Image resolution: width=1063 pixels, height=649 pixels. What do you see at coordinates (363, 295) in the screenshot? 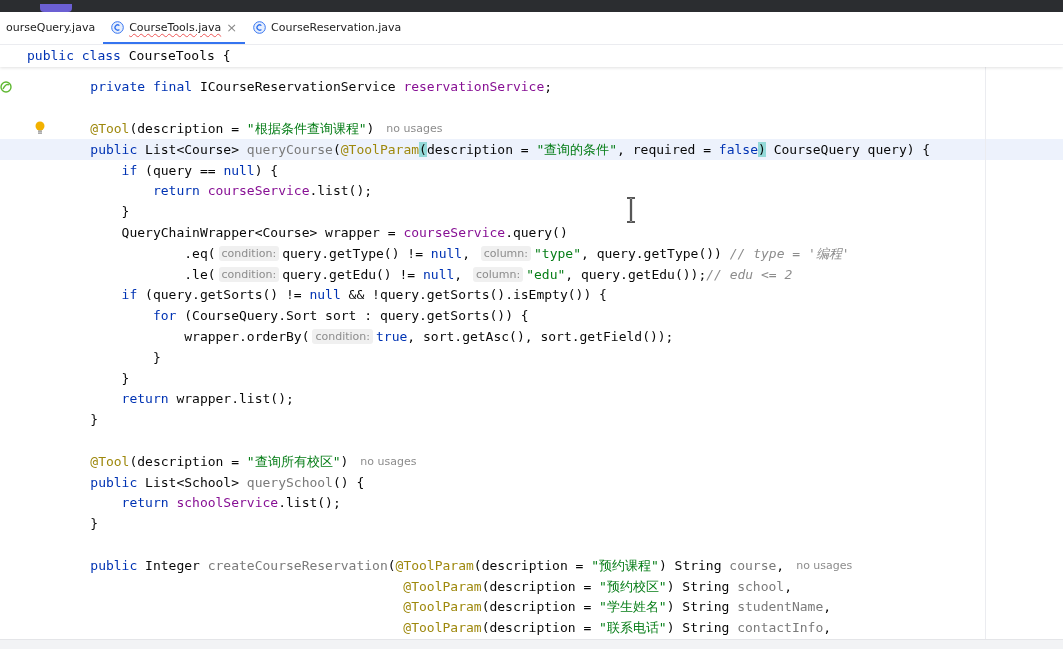
I see `code-text: if (query.getSorts() != null && !query.getSorts().isEmpty()) {` at bounding box center [363, 295].